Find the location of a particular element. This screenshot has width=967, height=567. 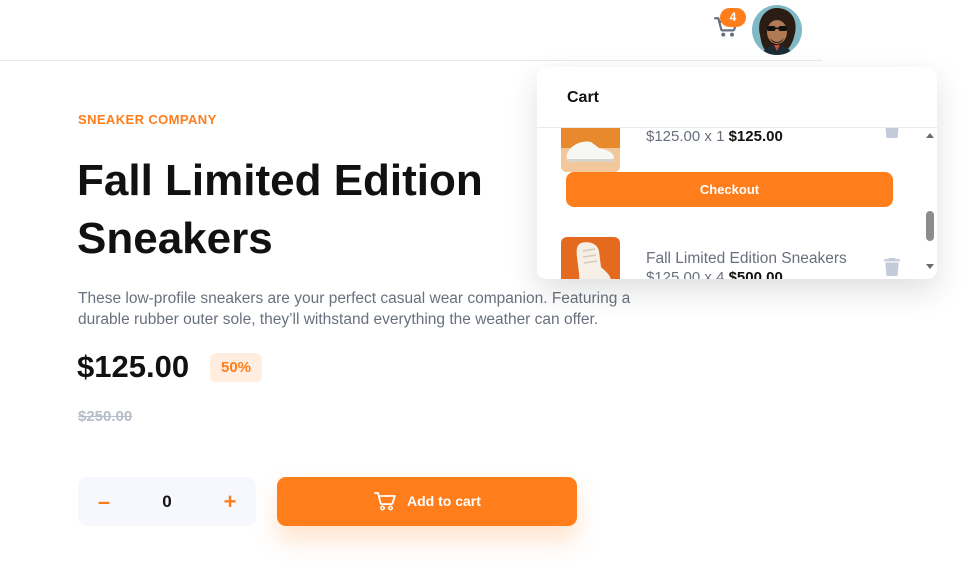

site-header is located at coordinates (411, 30).